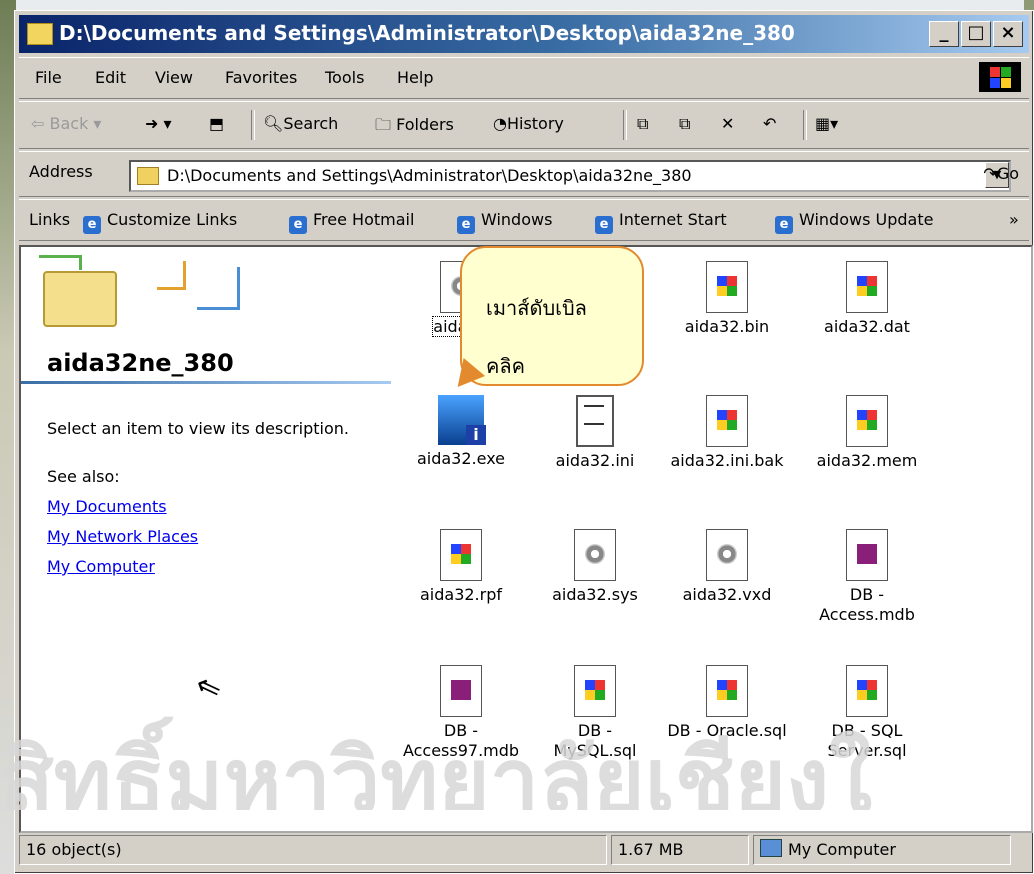 The width and height of the screenshot is (1034, 874). What do you see at coordinates (867, 460) in the screenshot?
I see `file-name: aida32.mem` at bounding box center [867, 460].